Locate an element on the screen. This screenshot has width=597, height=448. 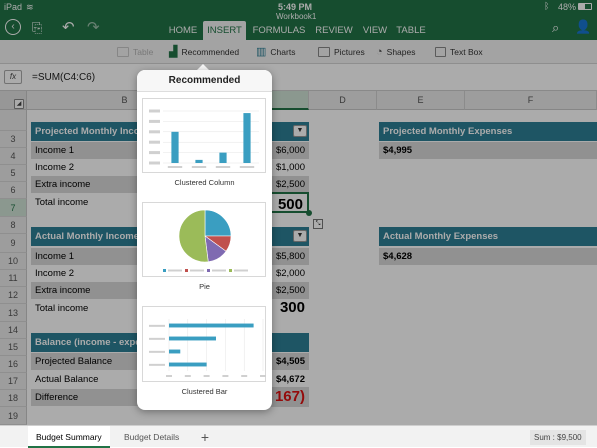
clustered-bar-chart-preview is located at coordinates (207, 348).